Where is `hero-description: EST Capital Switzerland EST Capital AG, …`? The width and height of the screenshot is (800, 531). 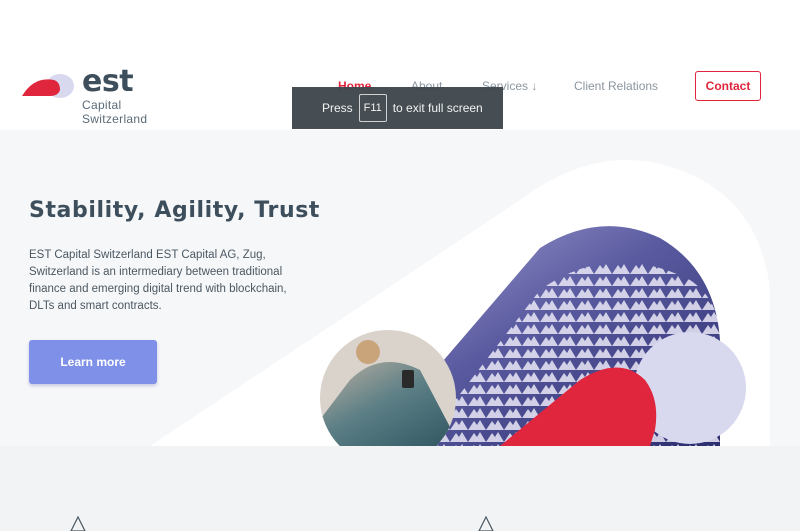
hero-description: EST Capital Switzerland EST Capital AG, … is located at coordinates (158, 280).